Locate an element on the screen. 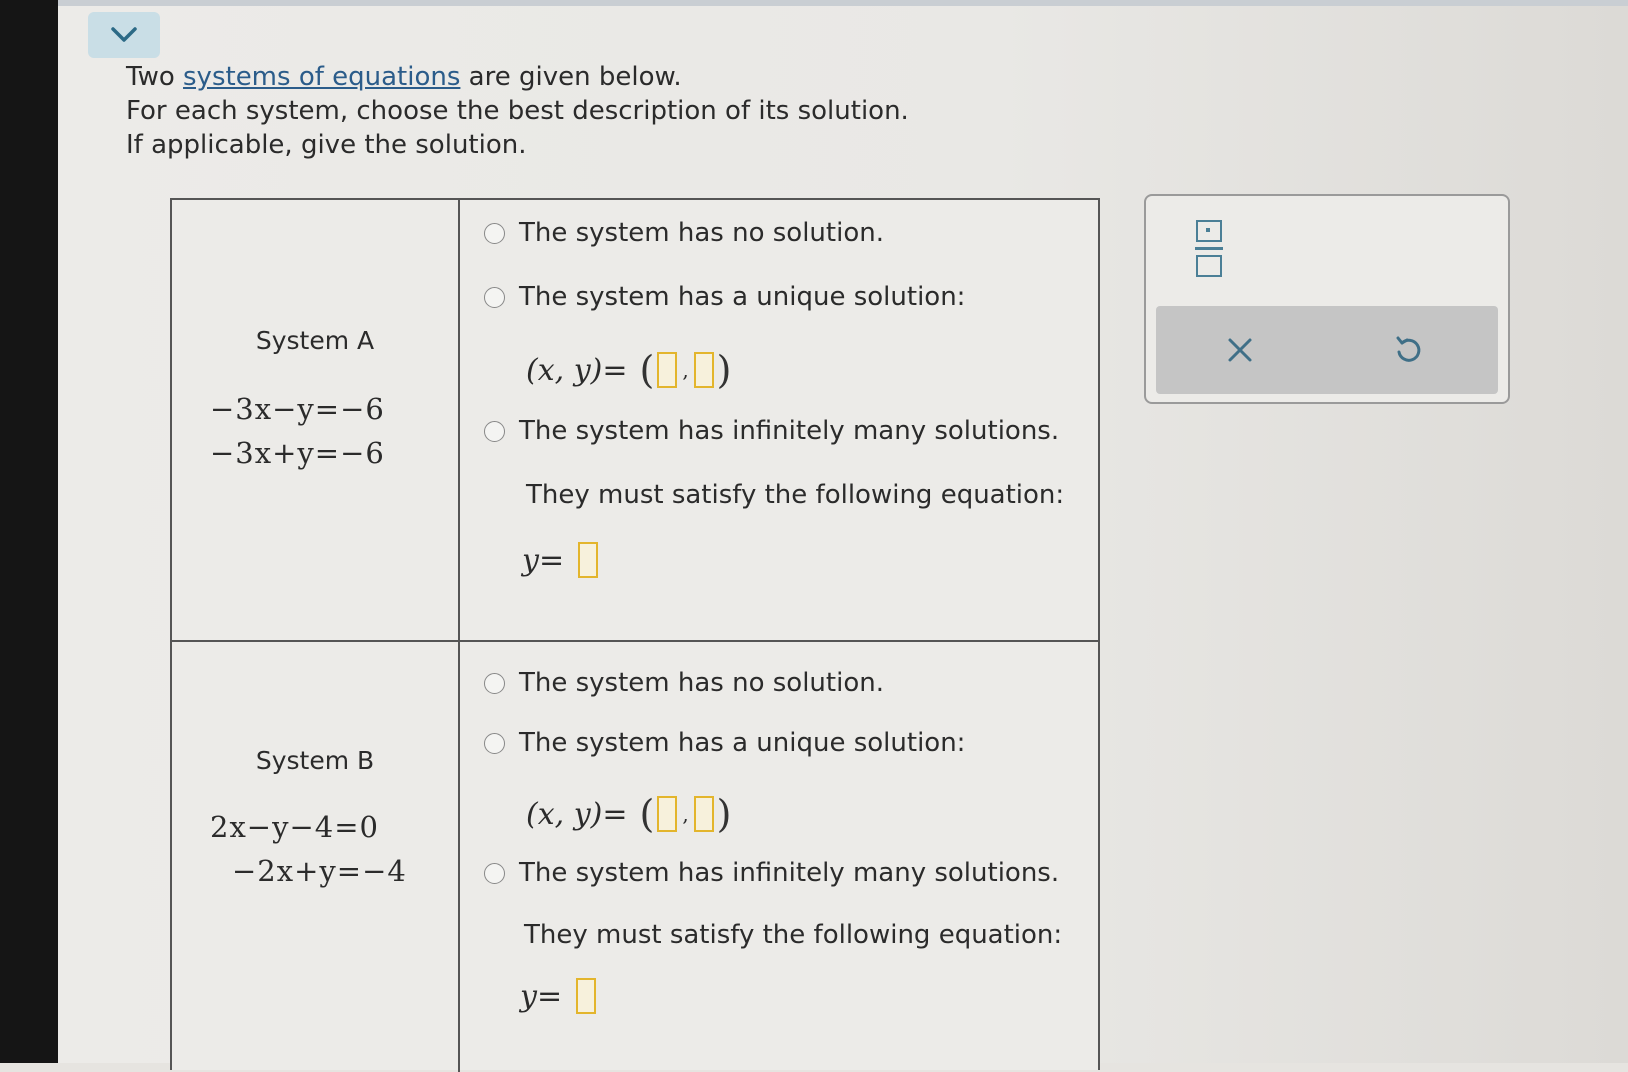  fraction-button is located at coordinates (1209, 249).